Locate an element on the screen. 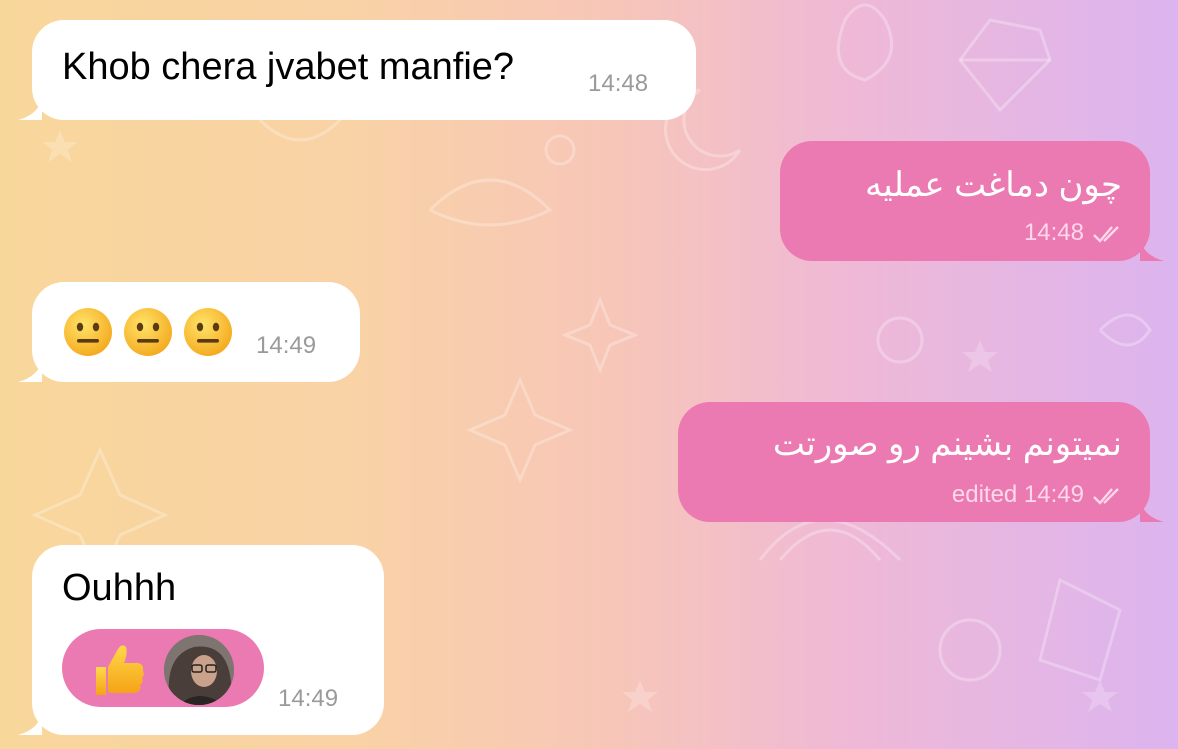 The height and width of the screenshot is (749, 1178). user-avatar-icon is located at coordinates (199, 670).